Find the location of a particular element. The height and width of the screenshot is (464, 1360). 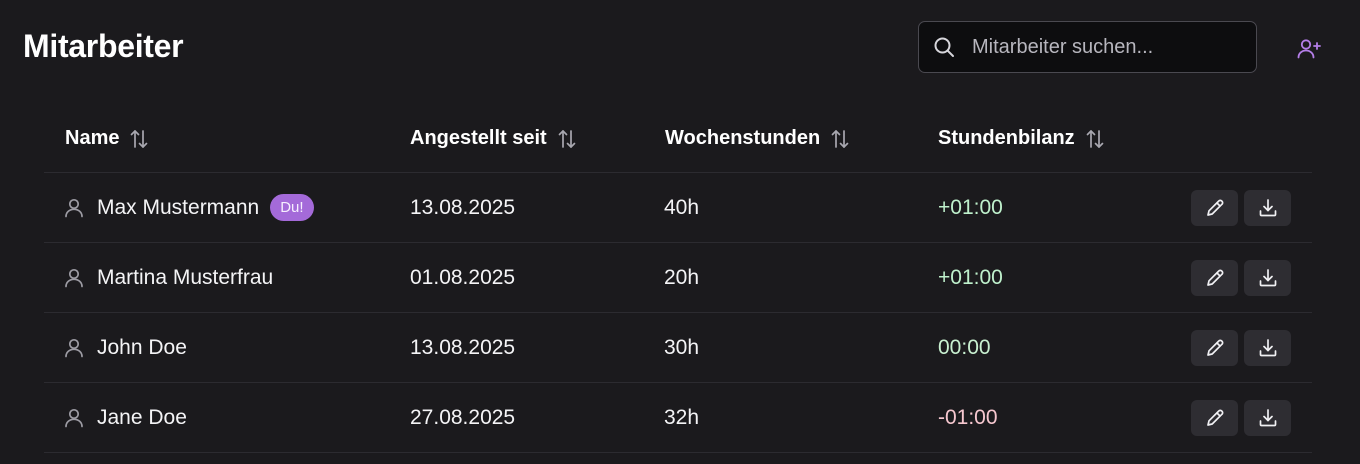

table-row: Jane Doe 27.08.2025 32h -01:00 is located at coordinates (678, 418).